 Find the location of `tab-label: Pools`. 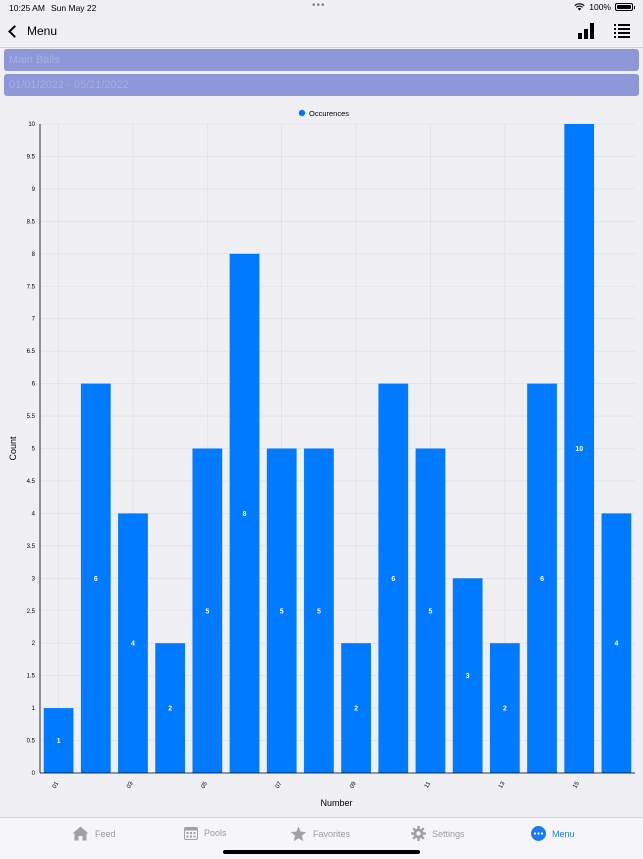

tab-label: Pools is located at coordinates (215, 833).